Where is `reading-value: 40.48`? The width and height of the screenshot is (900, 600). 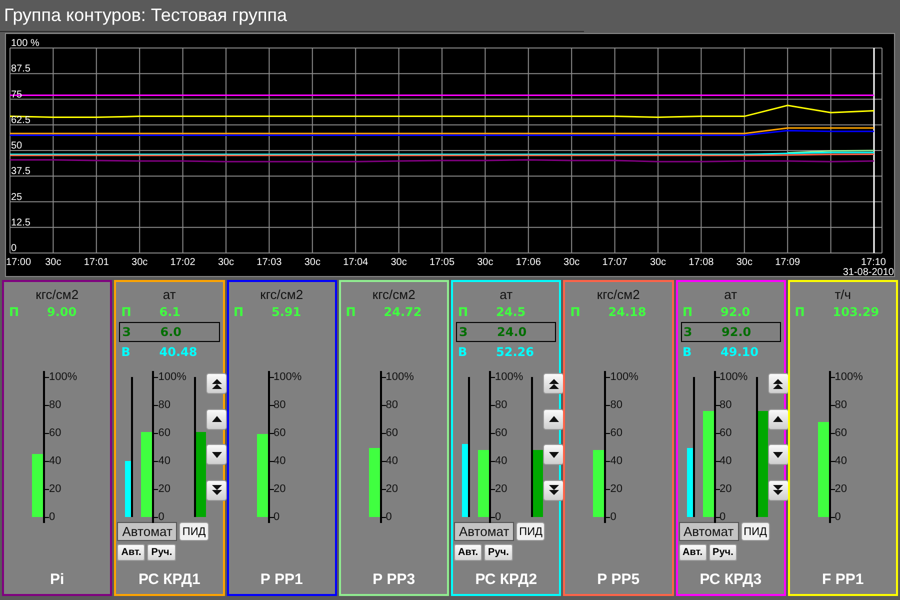 reading-value: 40.48 is located at coordinates (178, 352).